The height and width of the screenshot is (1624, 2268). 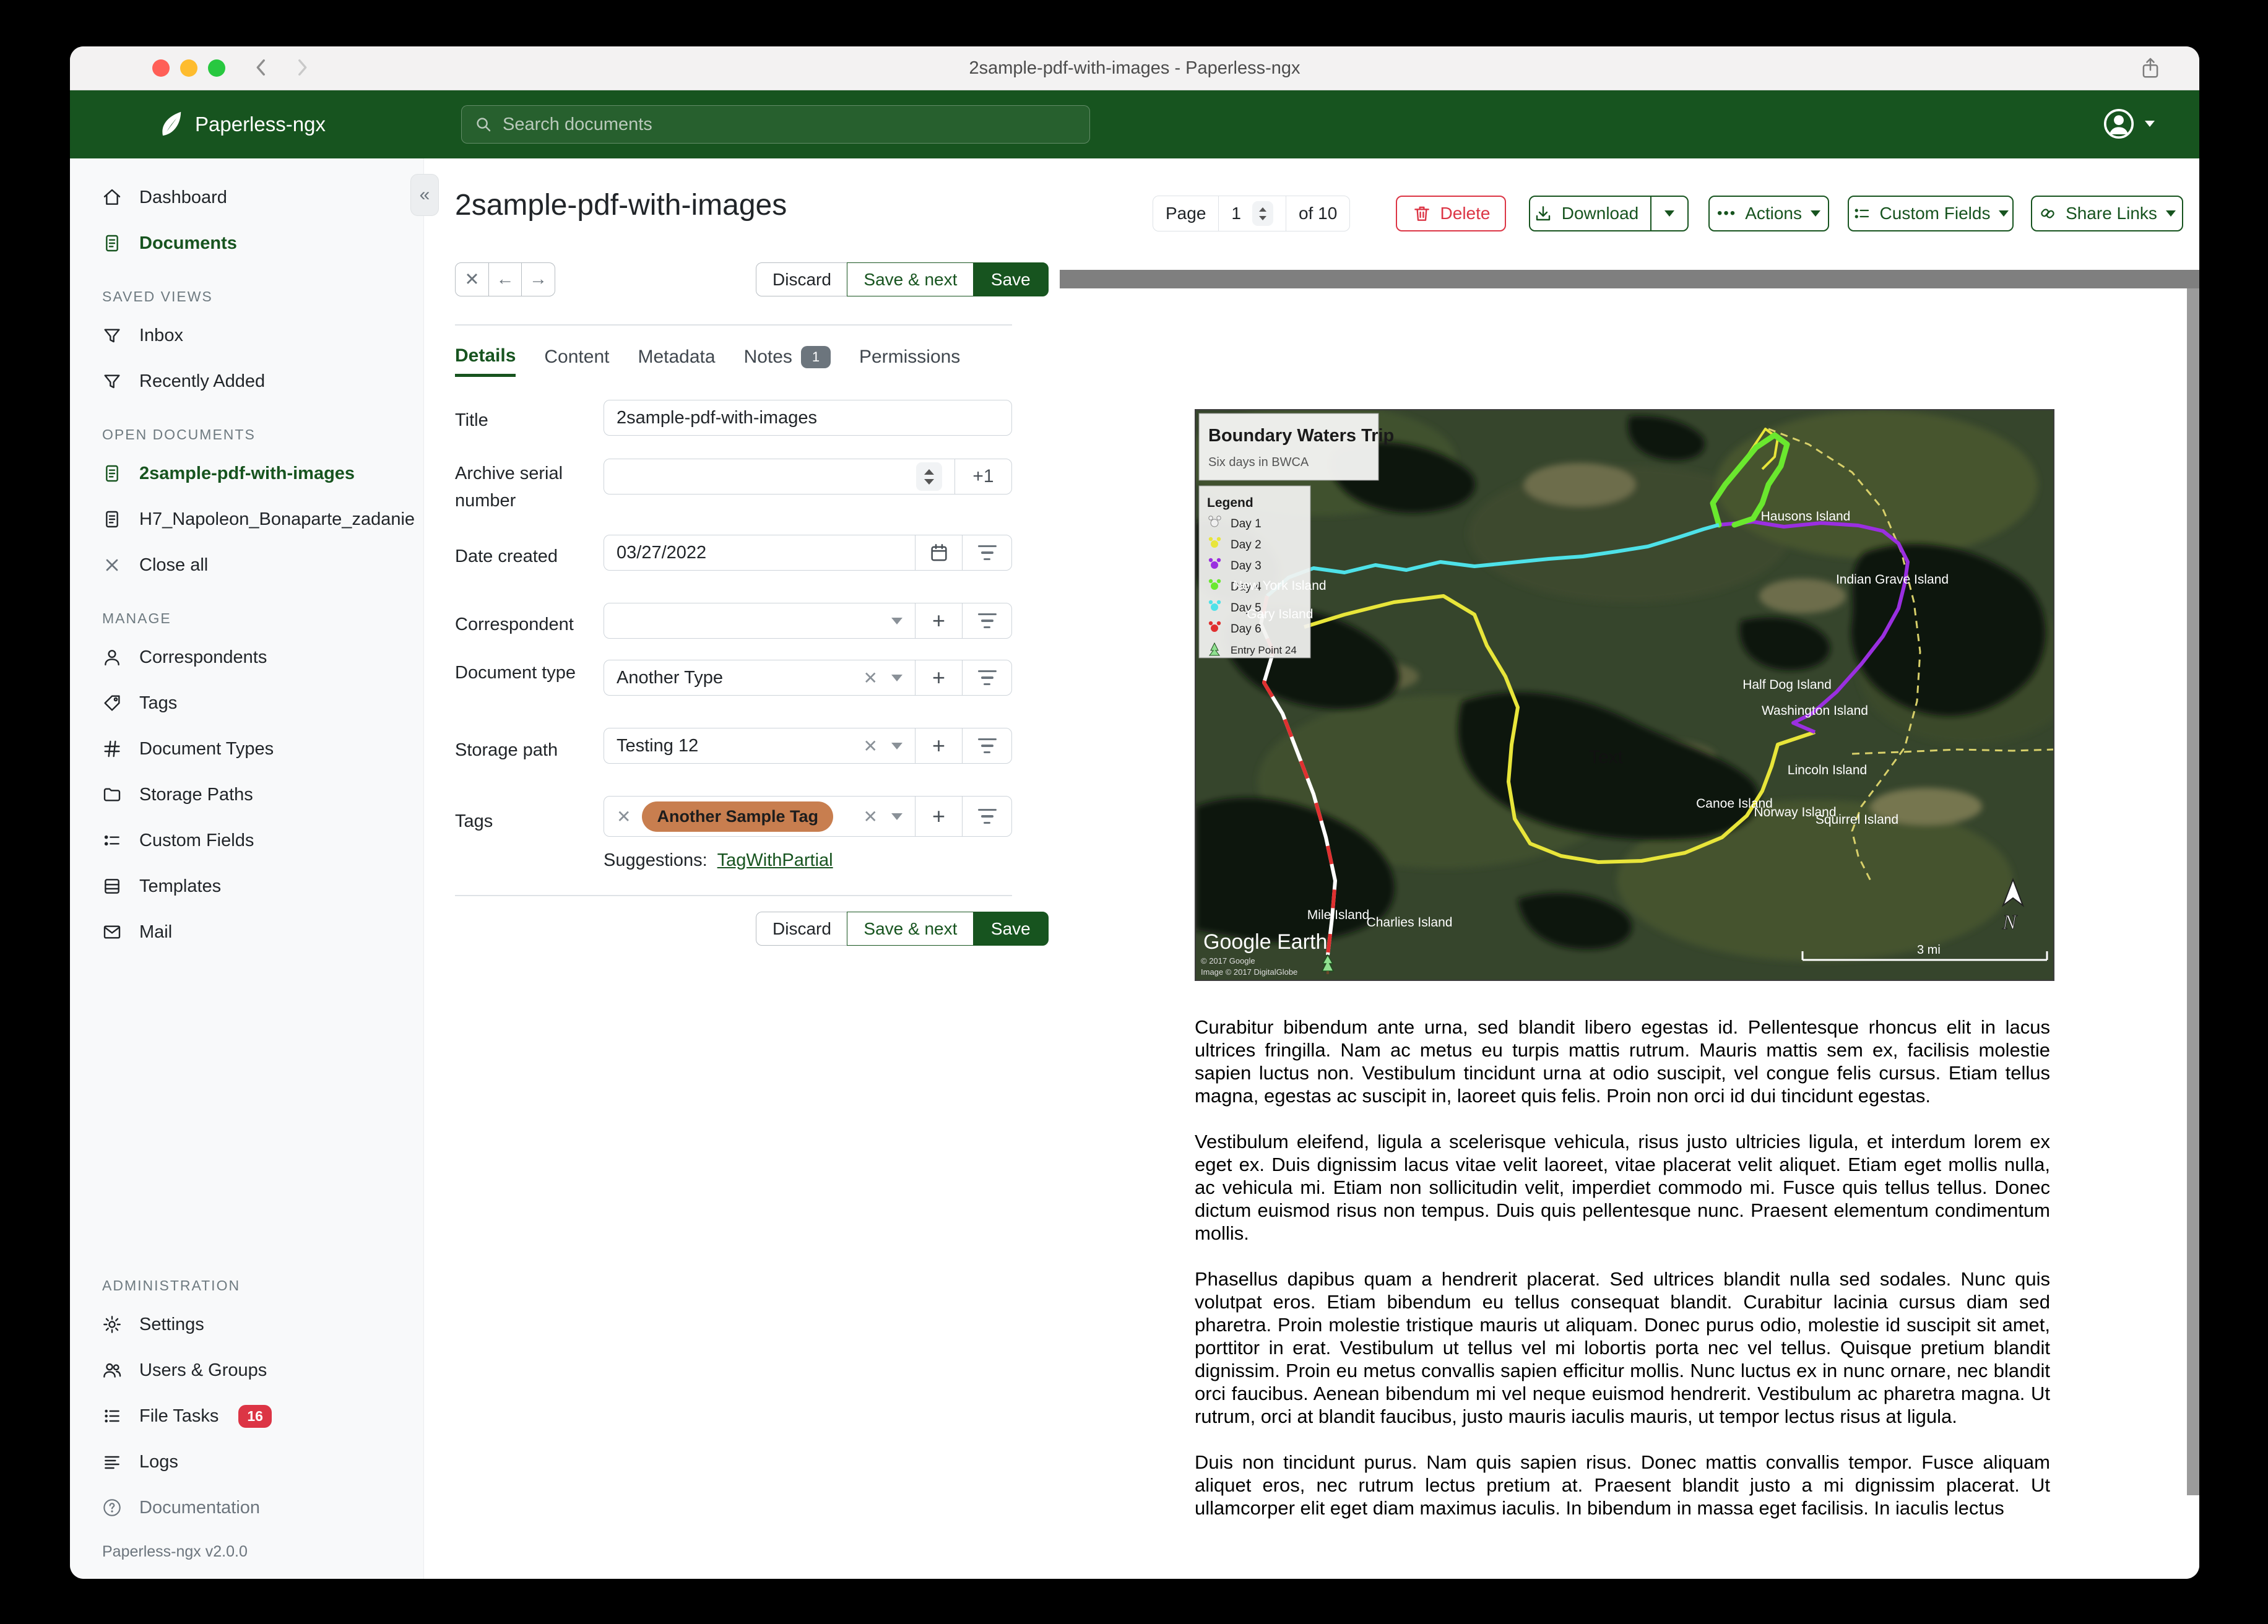 I want to click on sidebar-section-saved-views: SAVED VIEWS, so click(x=157, y=296).